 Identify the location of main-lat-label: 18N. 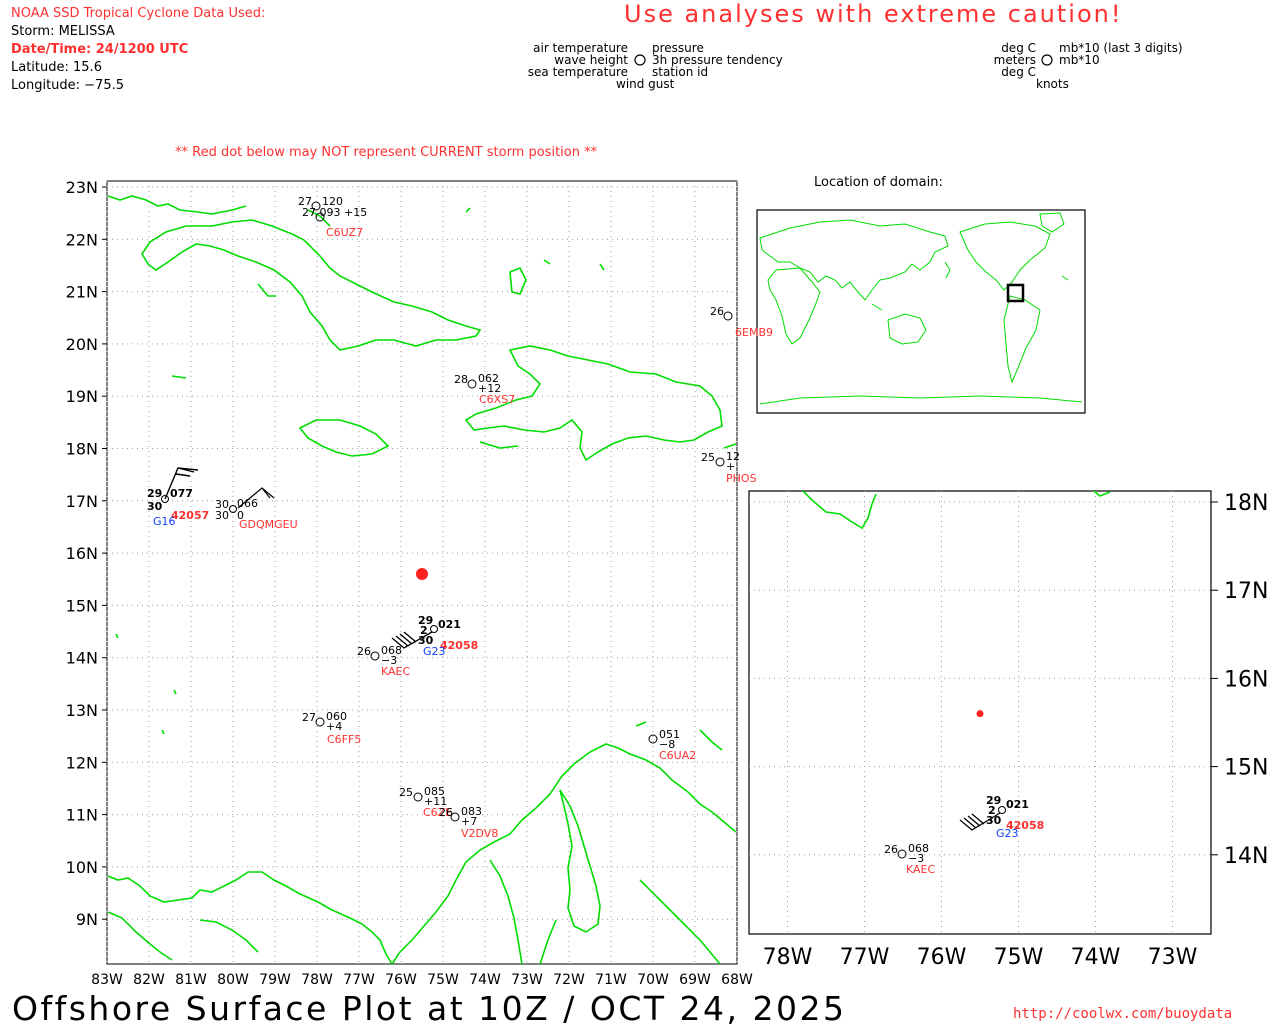
(82, 449).